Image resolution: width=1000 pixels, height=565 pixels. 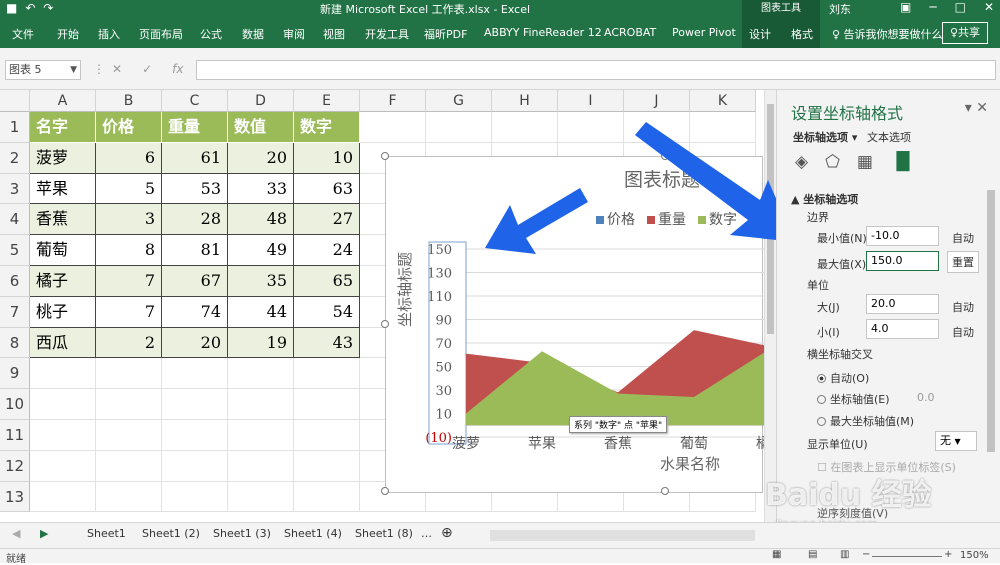 What do you see at coordinates (261, 312) in the screenshot?
I see `table-cell: 44` at bounding box center [261, 312].